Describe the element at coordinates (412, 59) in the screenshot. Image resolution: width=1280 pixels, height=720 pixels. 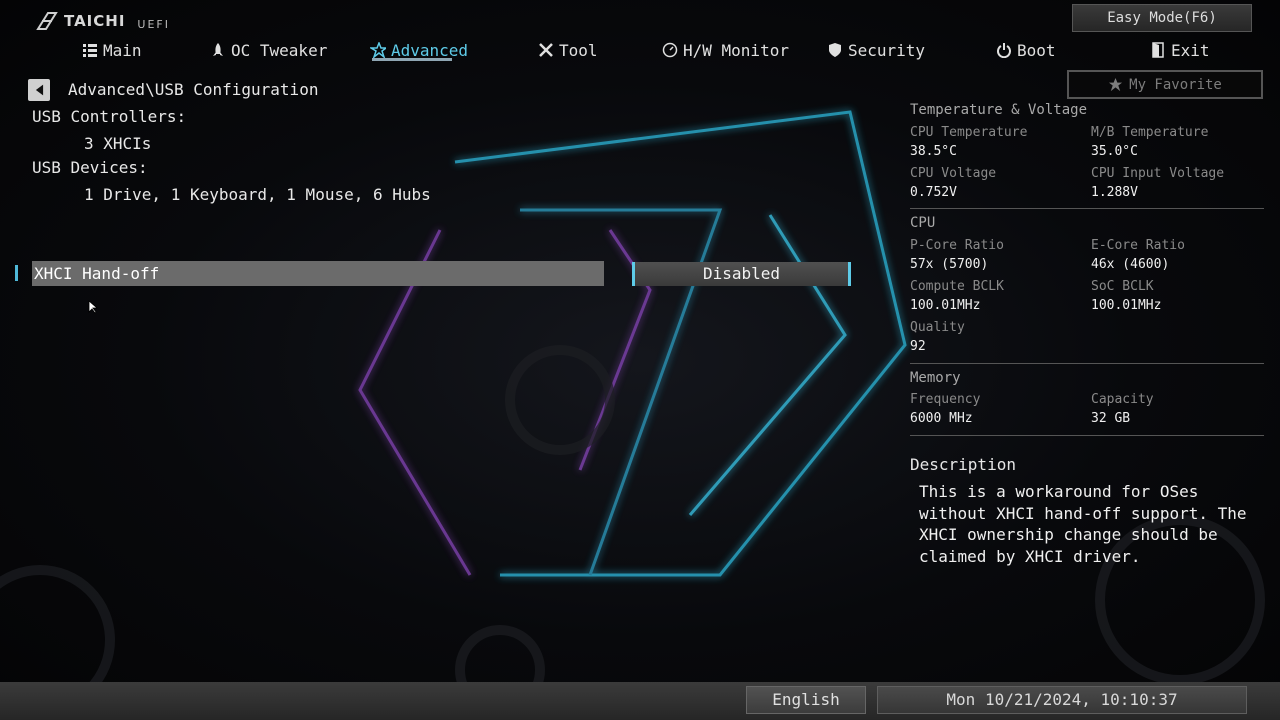
I see `active-tab-indicator` at that location.